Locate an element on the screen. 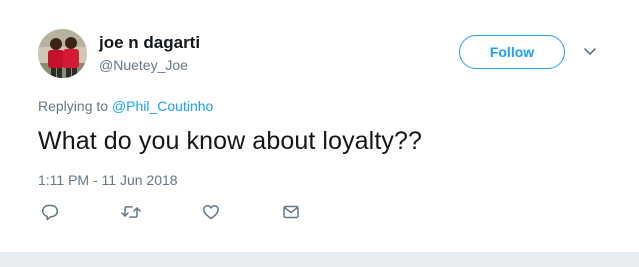 The image size is (639, 267). avatar is located at coordinates (62, 53).